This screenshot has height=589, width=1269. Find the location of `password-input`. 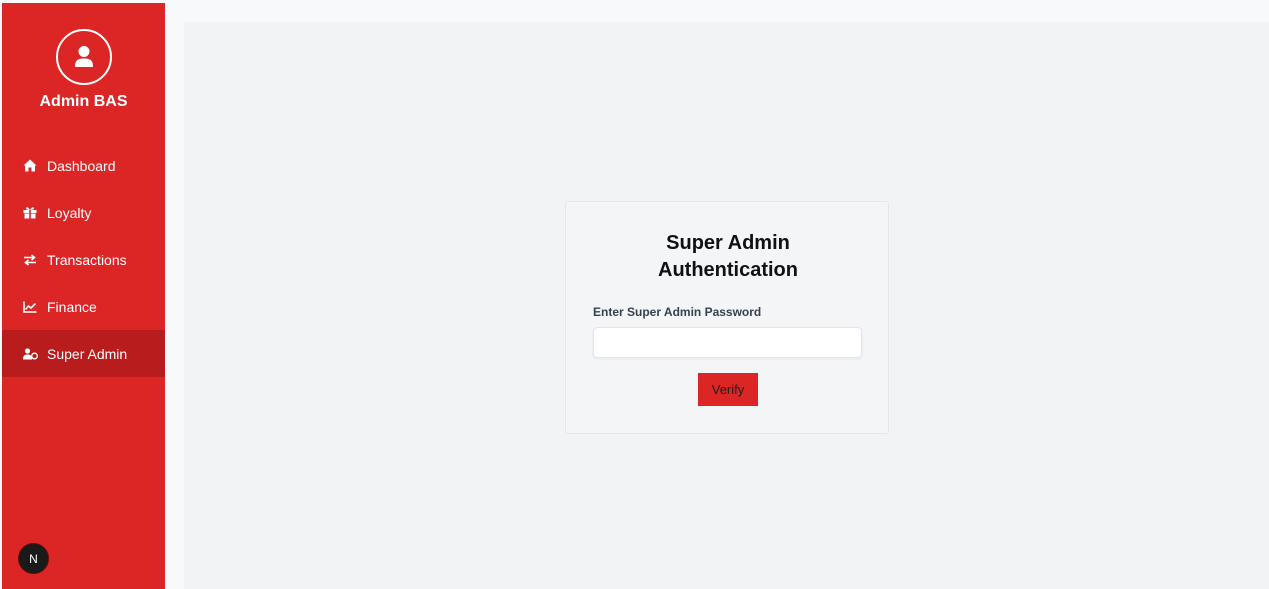

password-input is located at coordinates (727, 342).